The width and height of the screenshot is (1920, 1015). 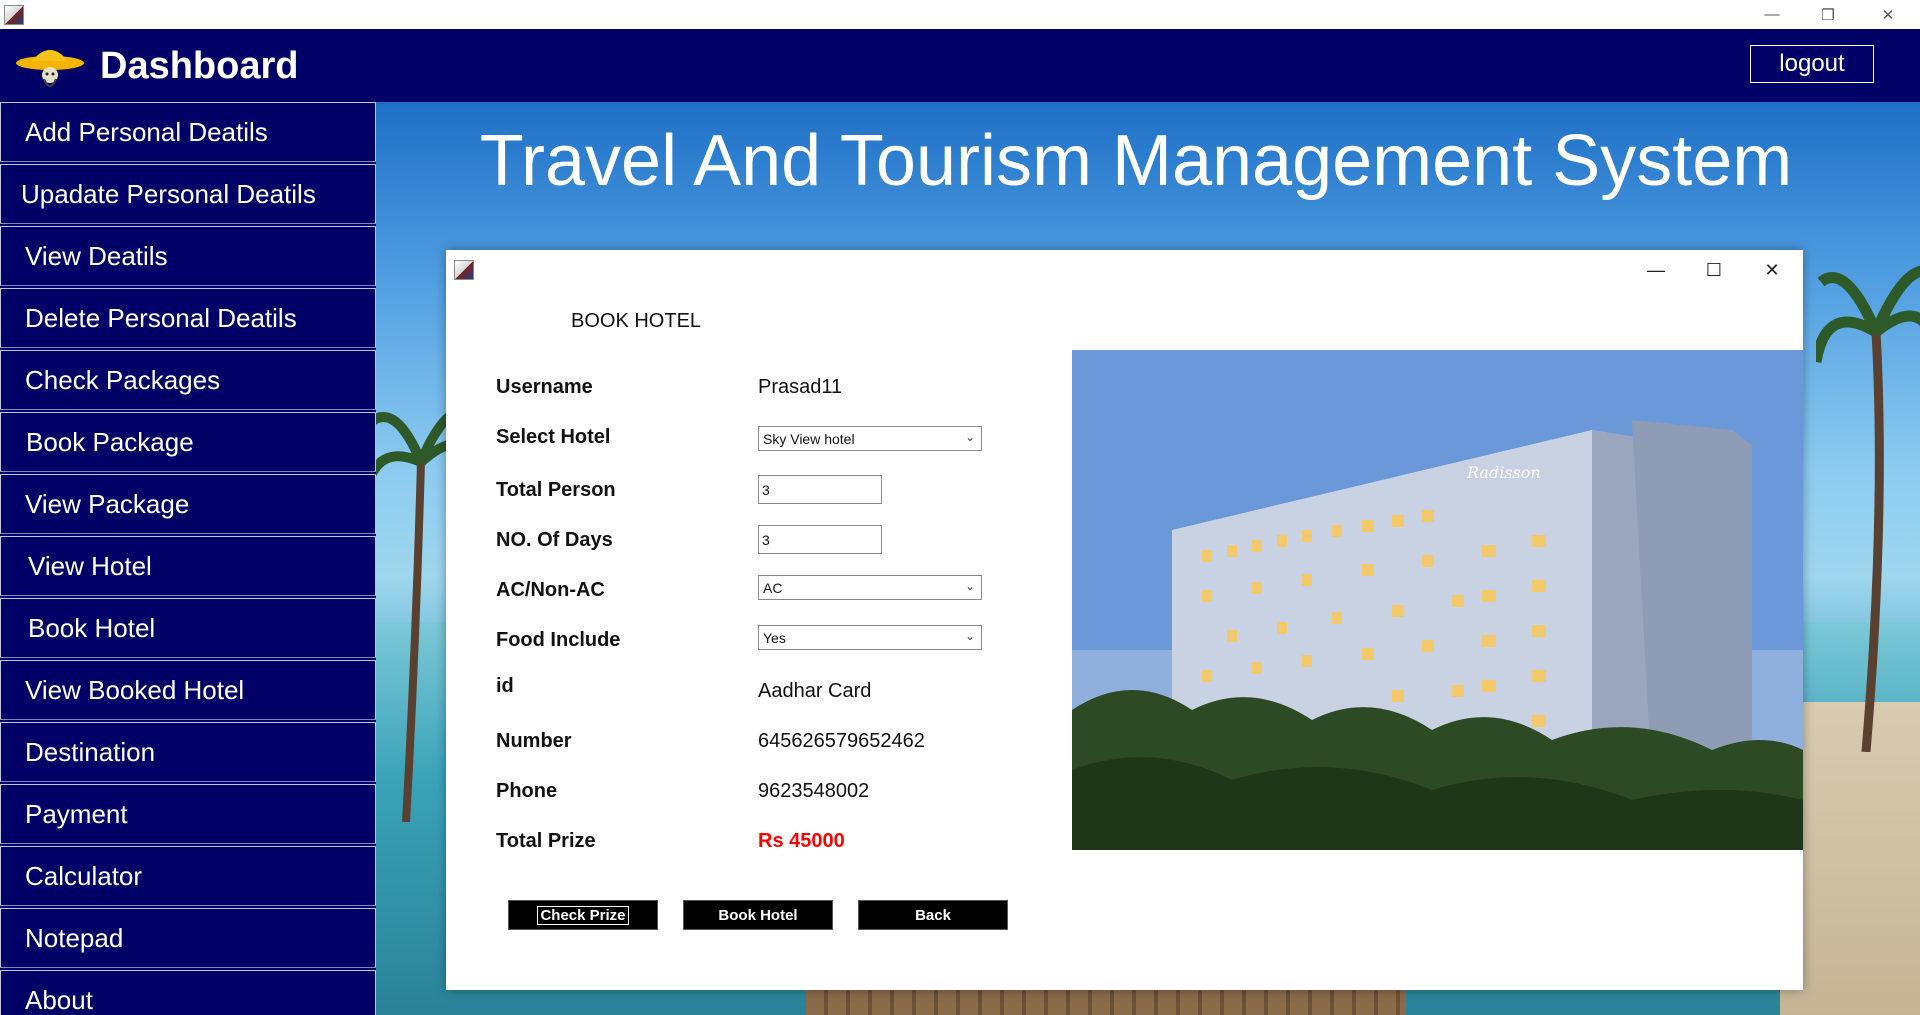 I want to click on ac-selected: AC, so click(x=773, y=587).